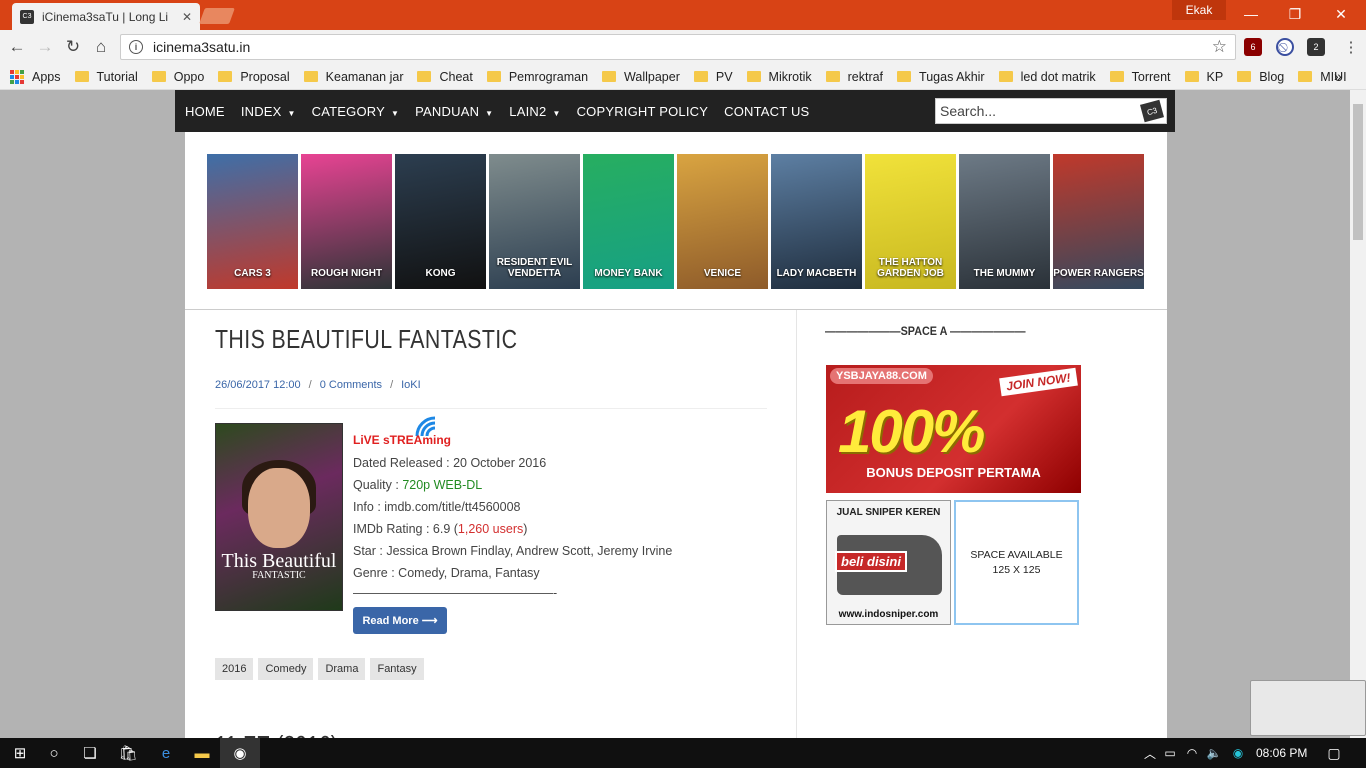 This screenshot has height=768, width=1366. I want to click on reload-icon: ↻, so click(73, 47).